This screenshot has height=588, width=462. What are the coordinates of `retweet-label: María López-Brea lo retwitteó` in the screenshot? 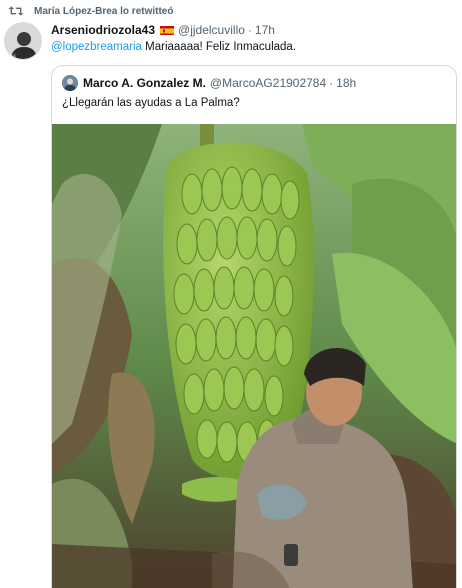 It's located at (104, 11).